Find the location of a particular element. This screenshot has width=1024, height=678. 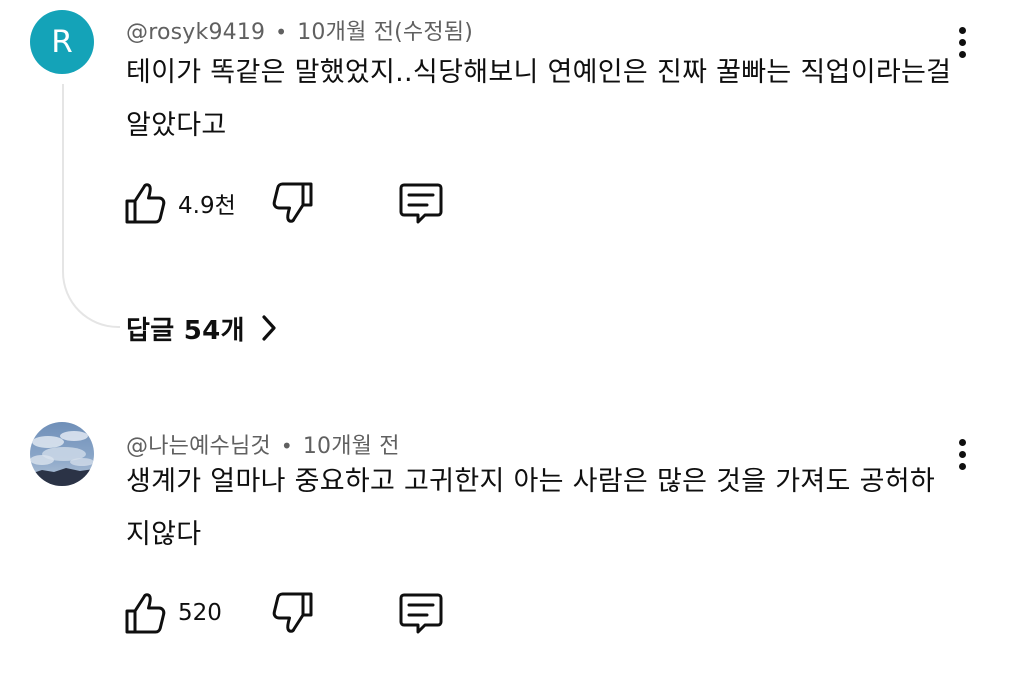

comment-meta: @rosyk9419 • 10개월 전(수정됨) is located at coordinates (299, 30).